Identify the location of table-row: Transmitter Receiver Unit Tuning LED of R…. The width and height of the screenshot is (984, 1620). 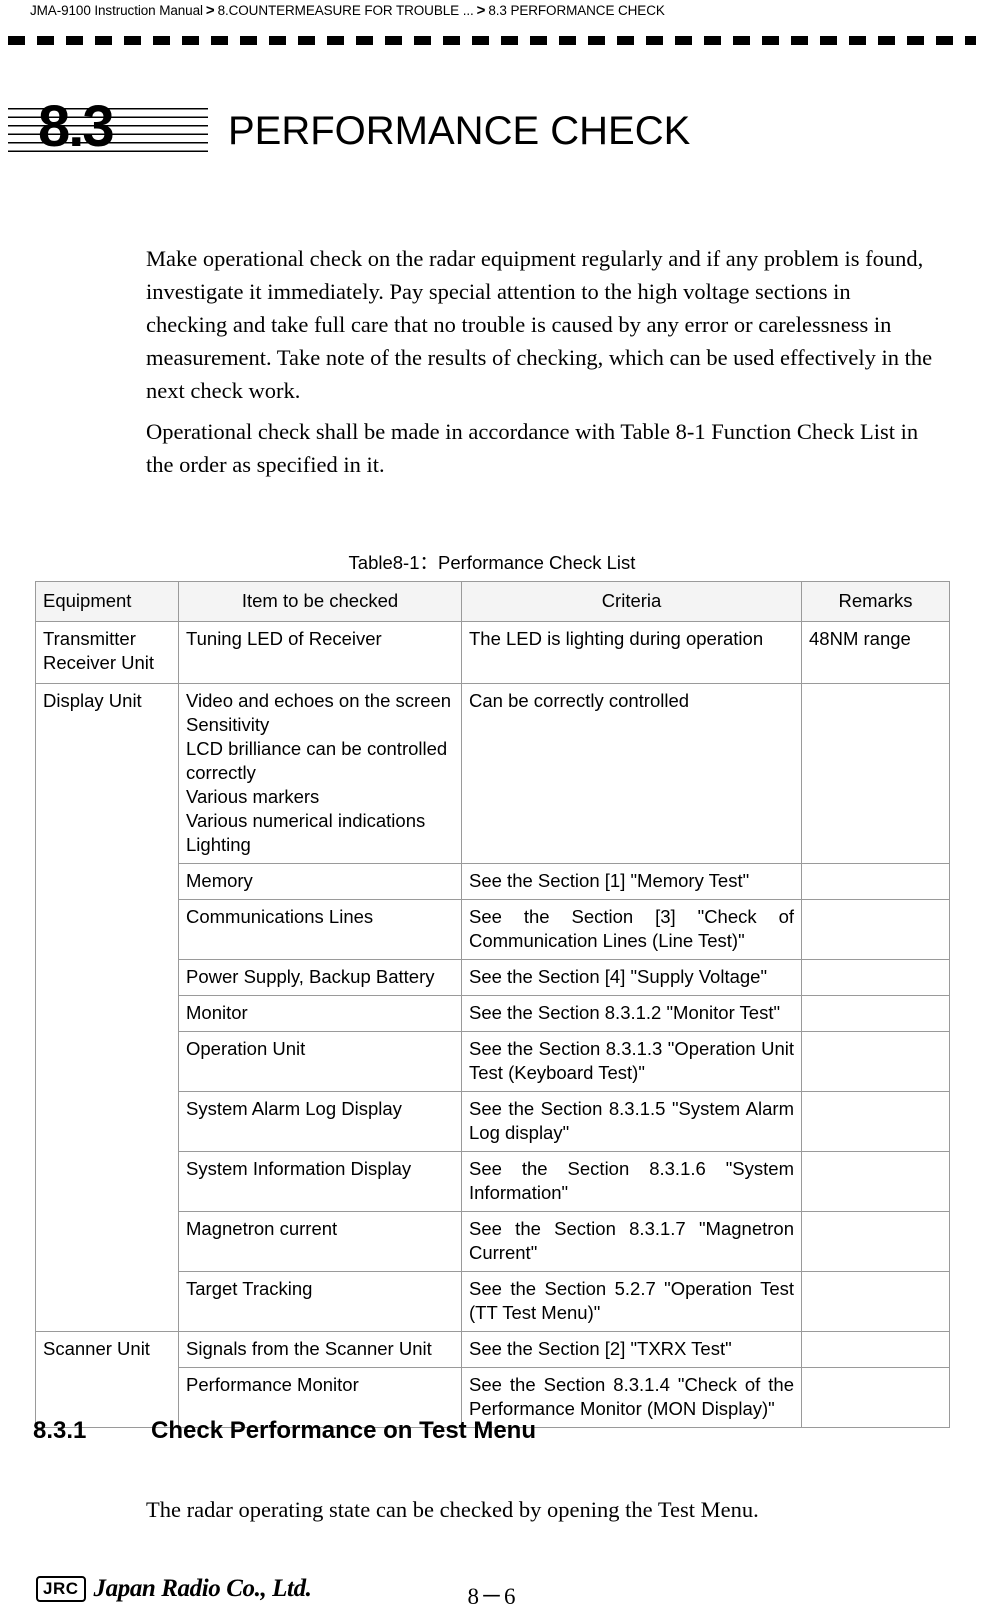
(492, 652).